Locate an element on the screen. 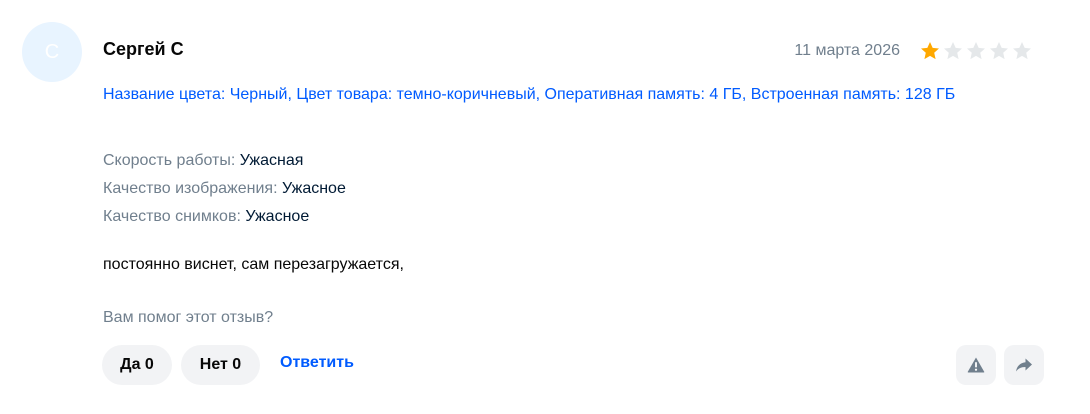  share-arrow-icon is located at coordinates (1024, 365).